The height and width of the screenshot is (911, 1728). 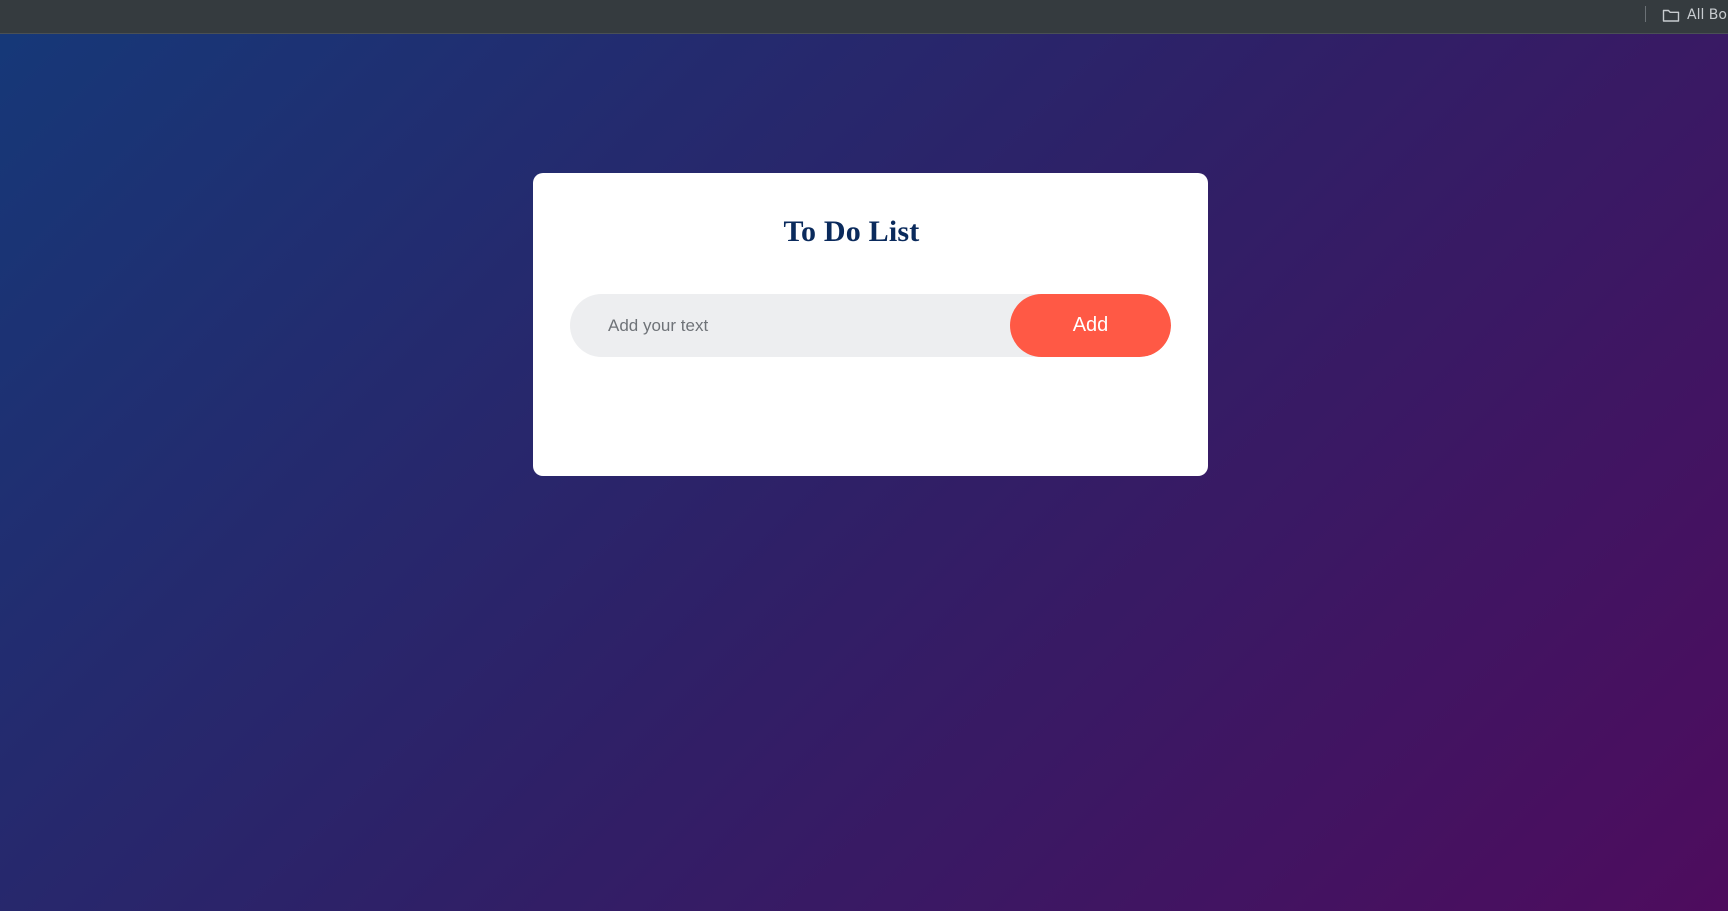 I want to click on todo-text-input, so click(x=790, y=325).